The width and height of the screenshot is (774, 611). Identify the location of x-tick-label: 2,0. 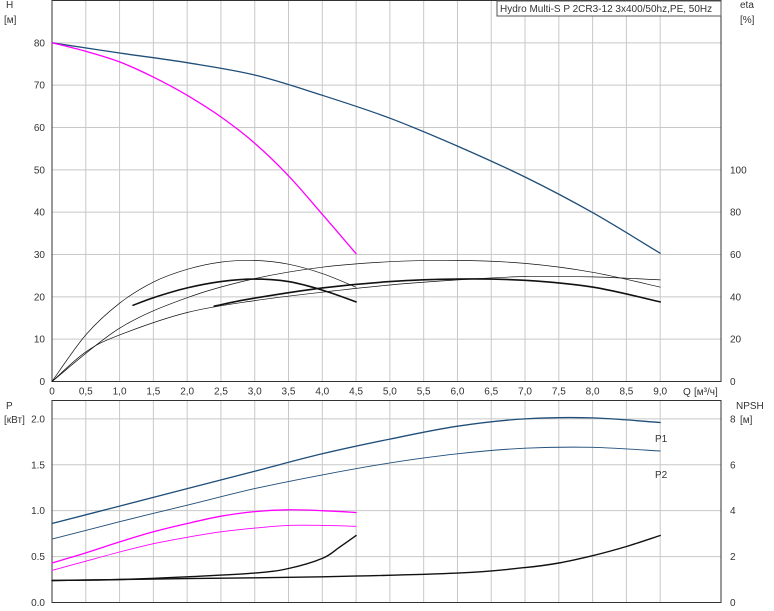
(187, 392).